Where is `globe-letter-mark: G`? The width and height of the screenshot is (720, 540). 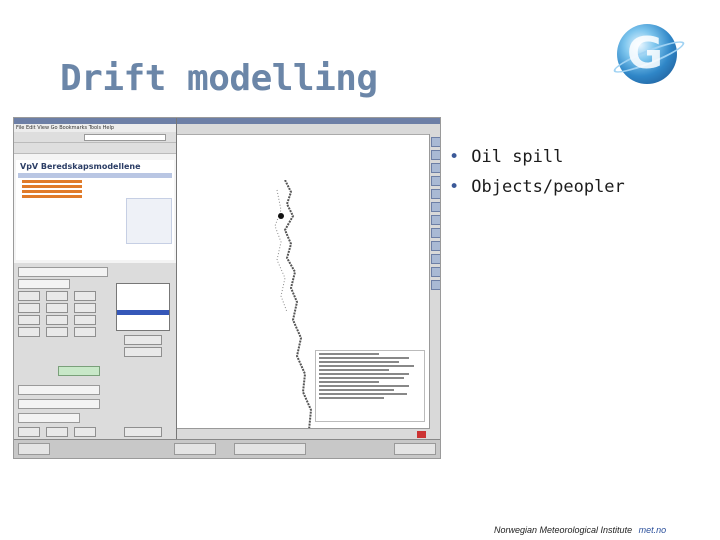
globe-letter-mark: G is located at coordinates (645, 53).